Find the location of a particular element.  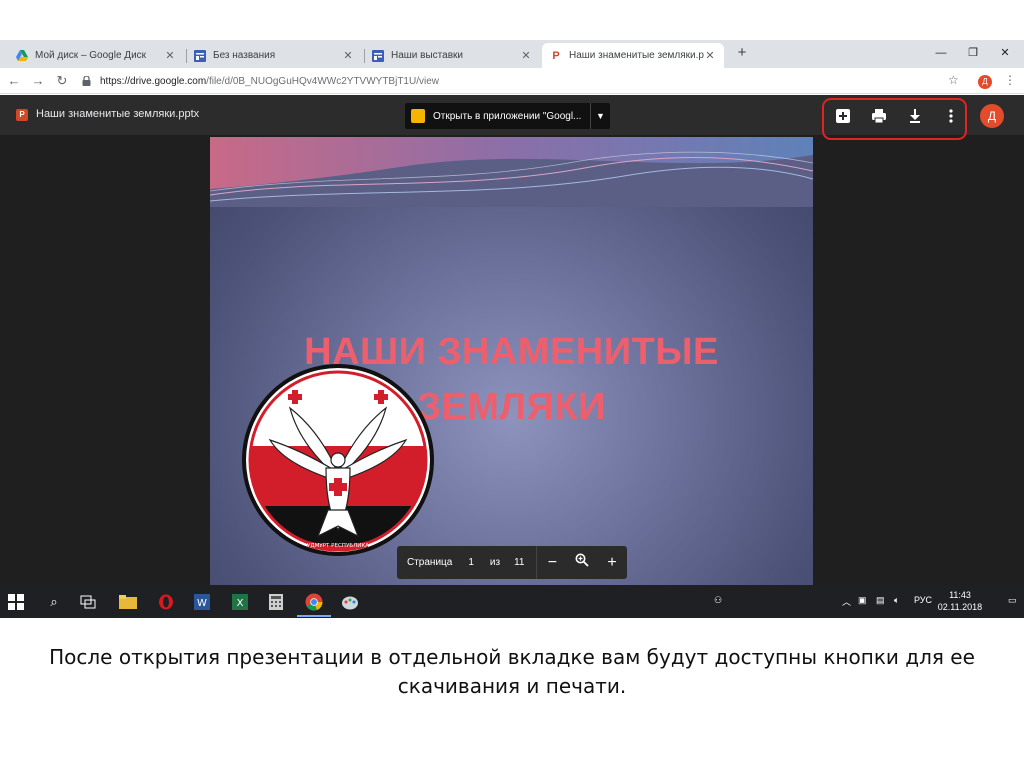

search-icon: ⌕ is located at coordinates (54, 602).